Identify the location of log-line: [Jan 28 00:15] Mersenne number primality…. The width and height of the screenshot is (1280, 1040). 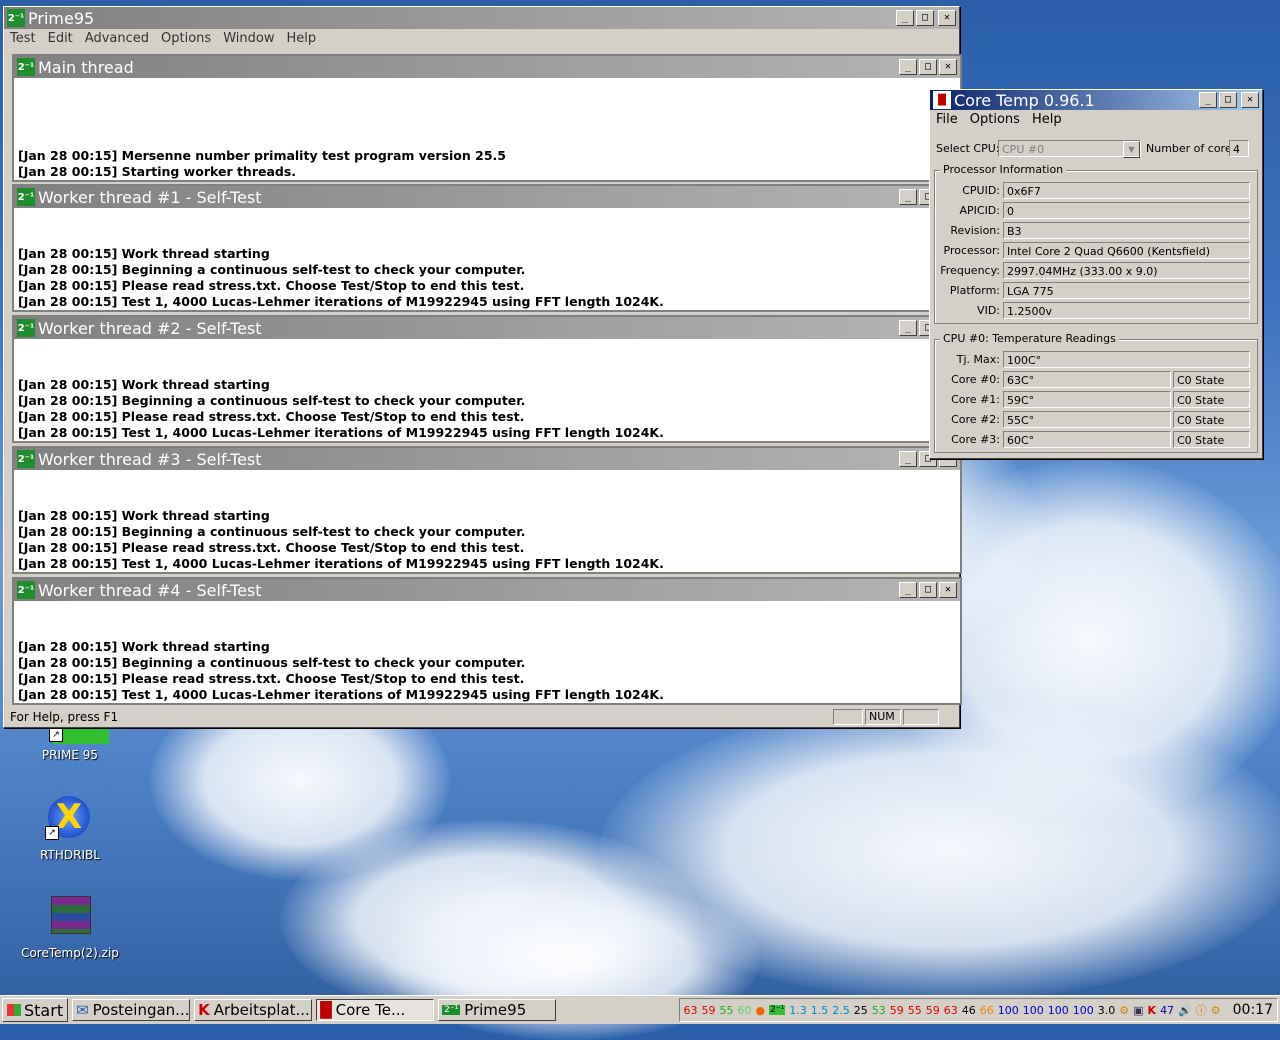
(262, 155).